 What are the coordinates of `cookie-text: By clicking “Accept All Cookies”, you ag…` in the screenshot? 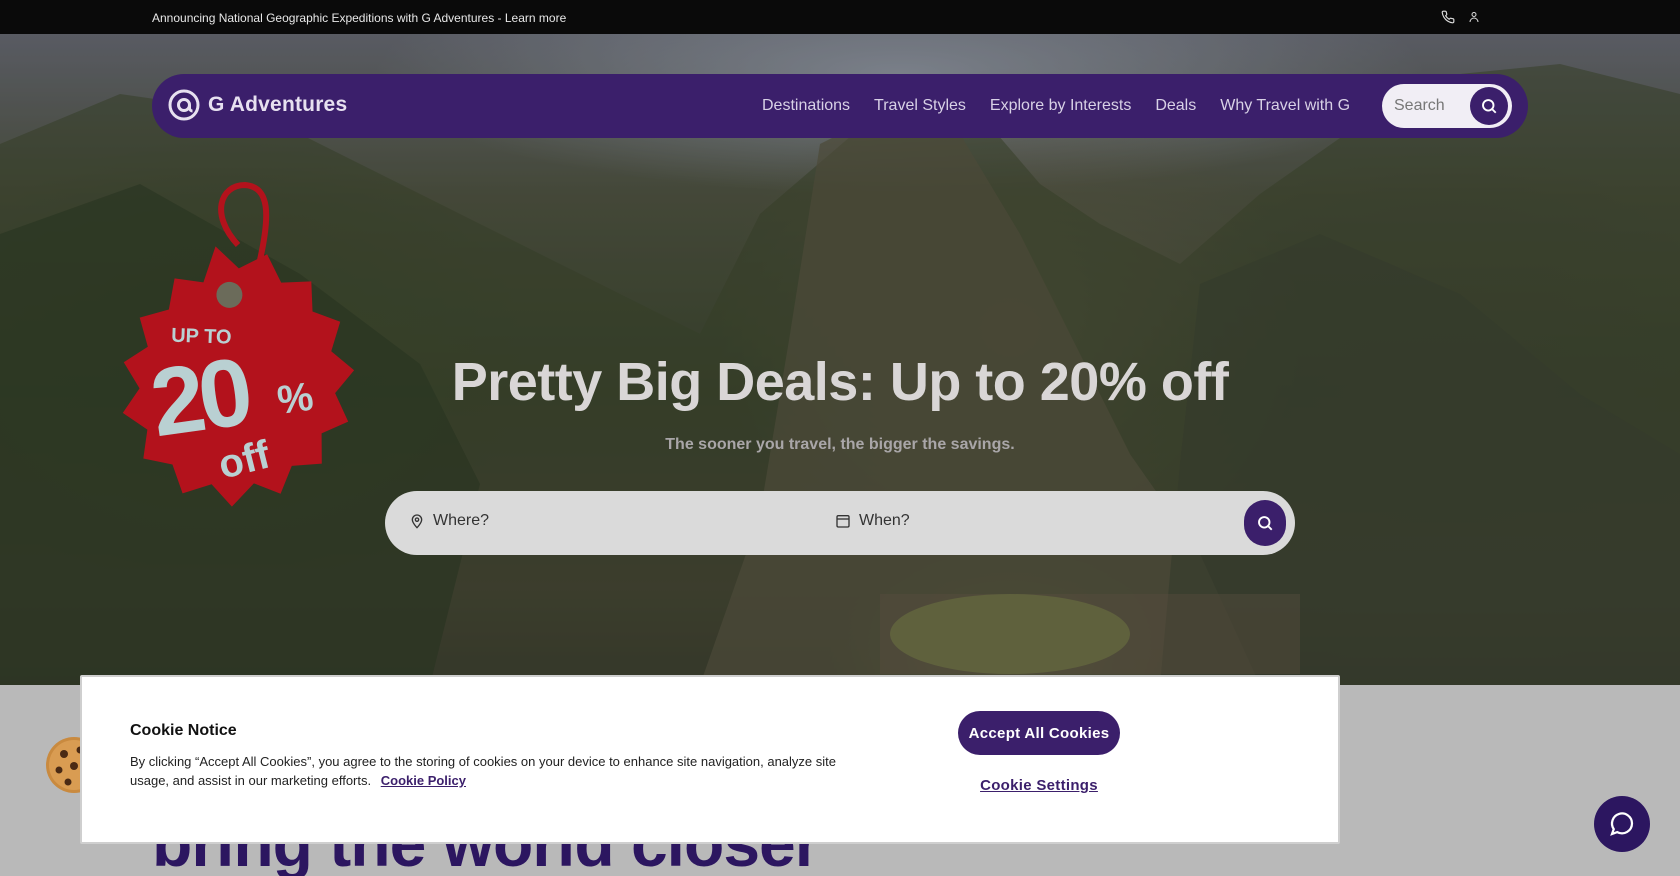 It's located at (483, 771).